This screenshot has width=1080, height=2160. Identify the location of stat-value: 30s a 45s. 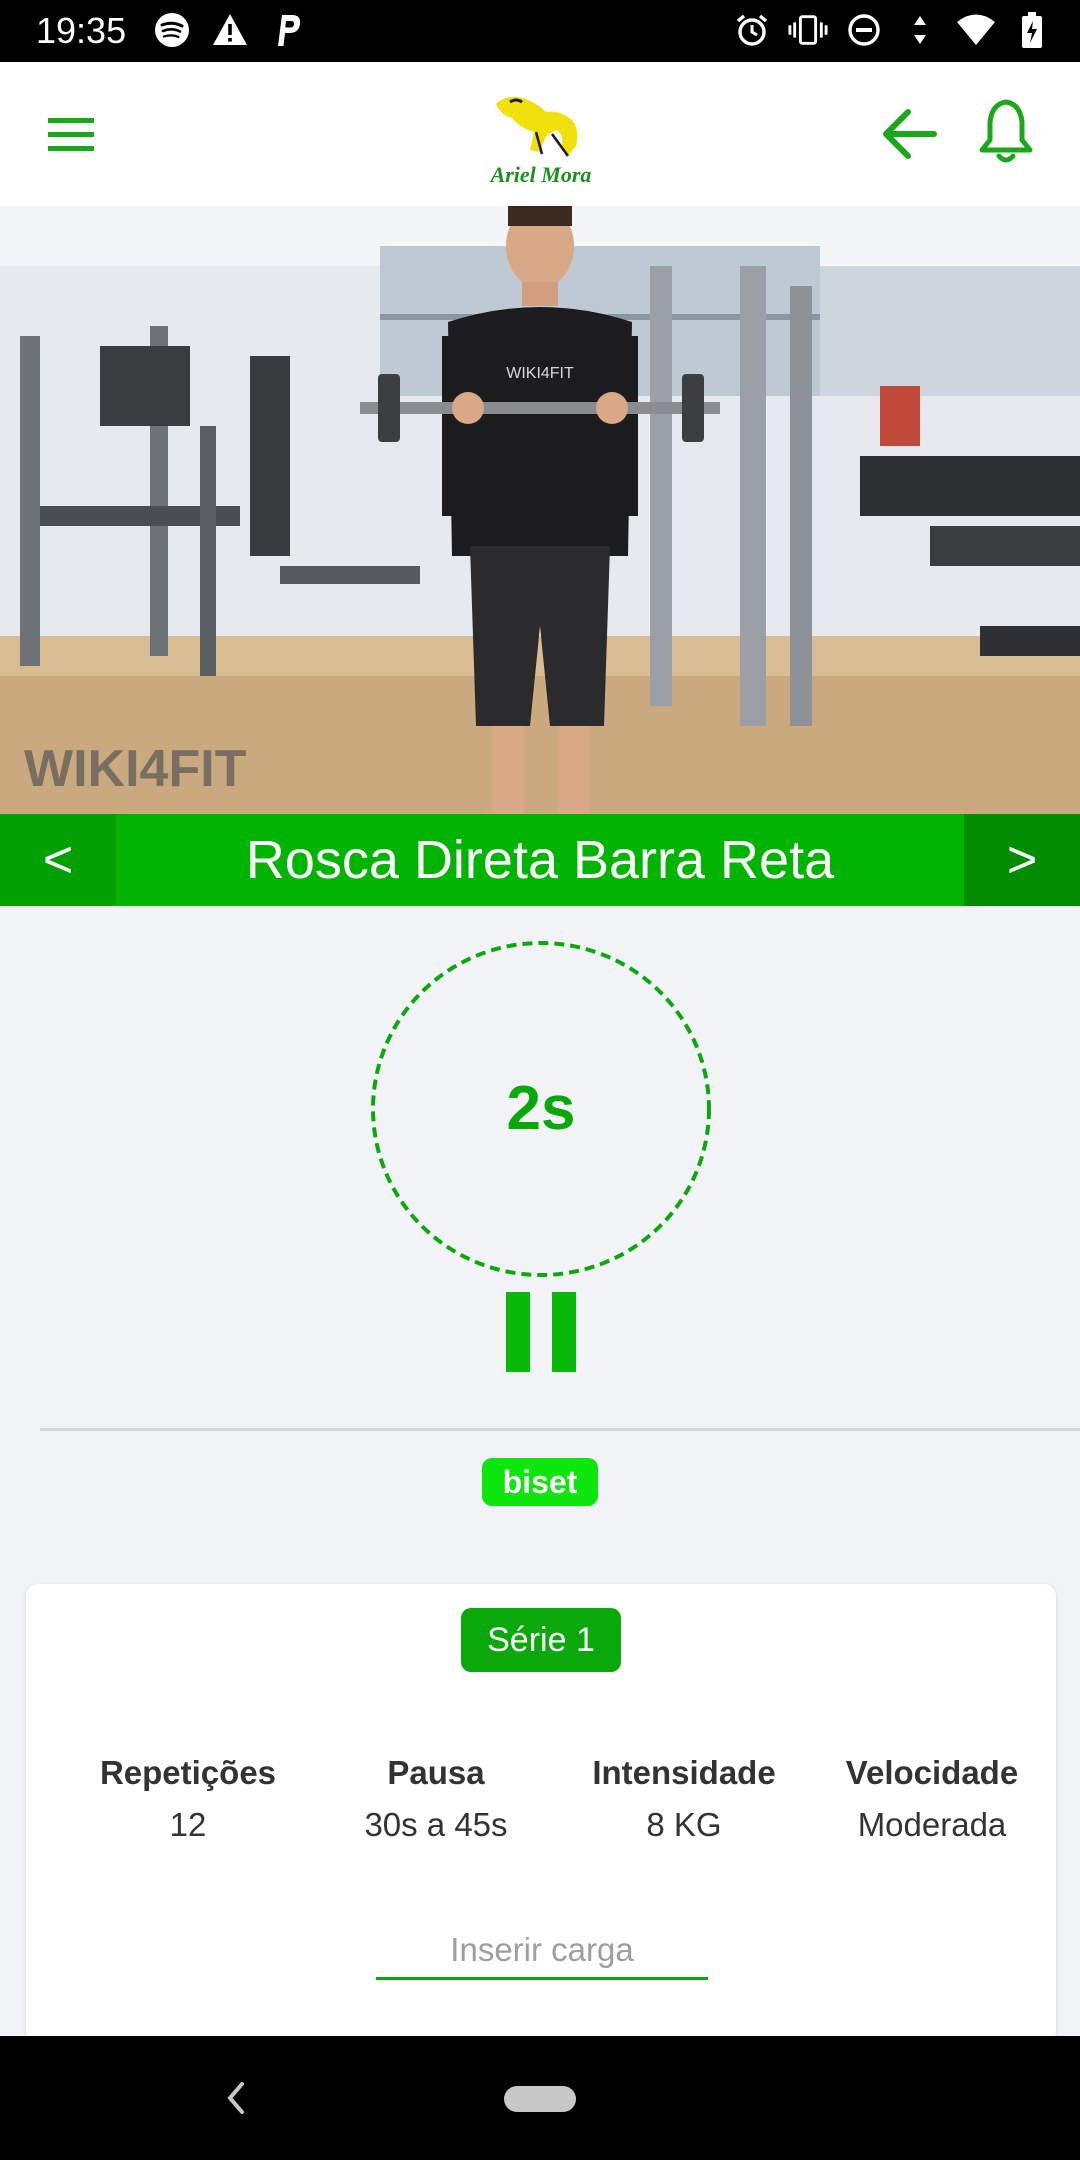
(436, 1824).